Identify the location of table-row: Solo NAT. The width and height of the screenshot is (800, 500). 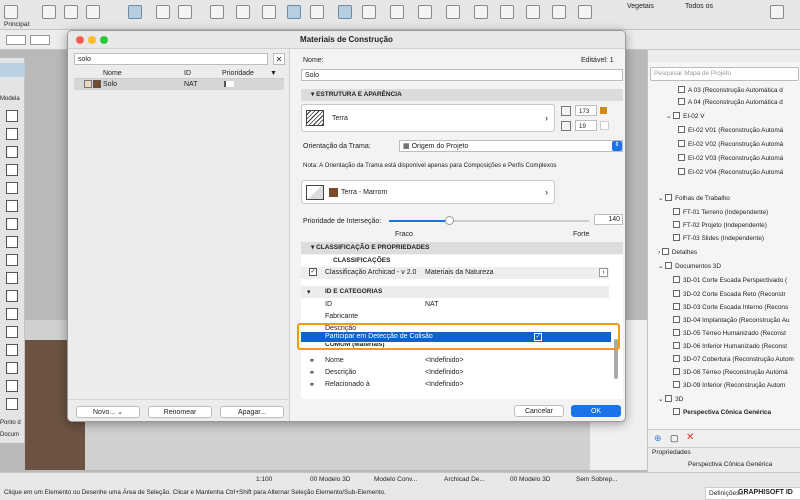
(179, 84).